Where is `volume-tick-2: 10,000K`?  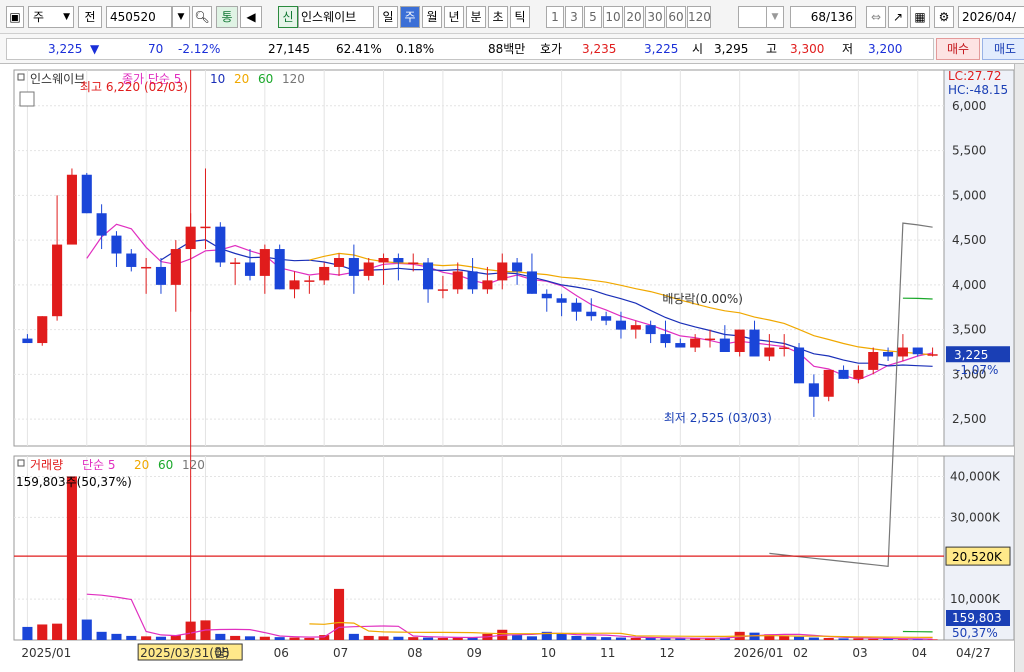
volume-tick-2: 10,000K is located at coordinates (975, 599).